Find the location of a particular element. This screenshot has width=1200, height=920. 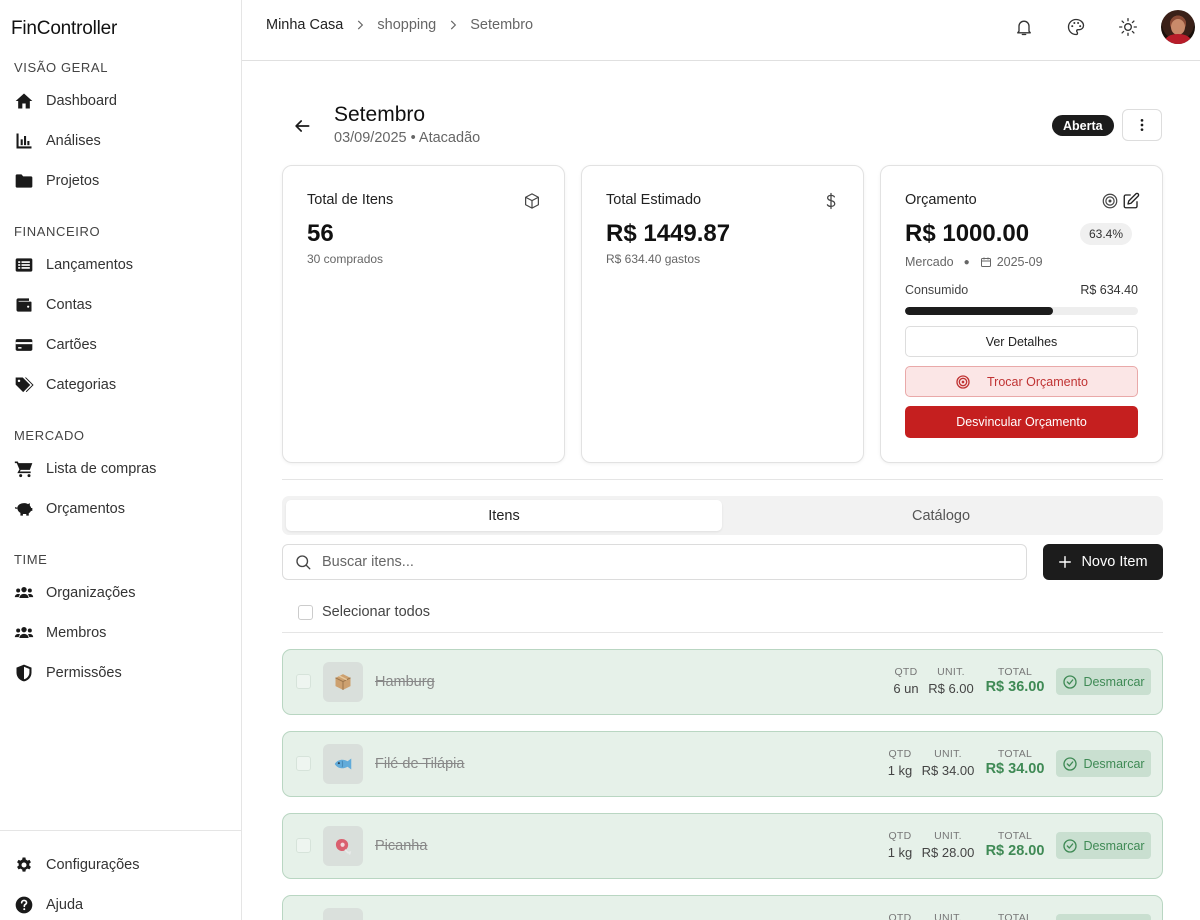

sidebar-item-label: Orçamentos is located at coordinates (85, 509).